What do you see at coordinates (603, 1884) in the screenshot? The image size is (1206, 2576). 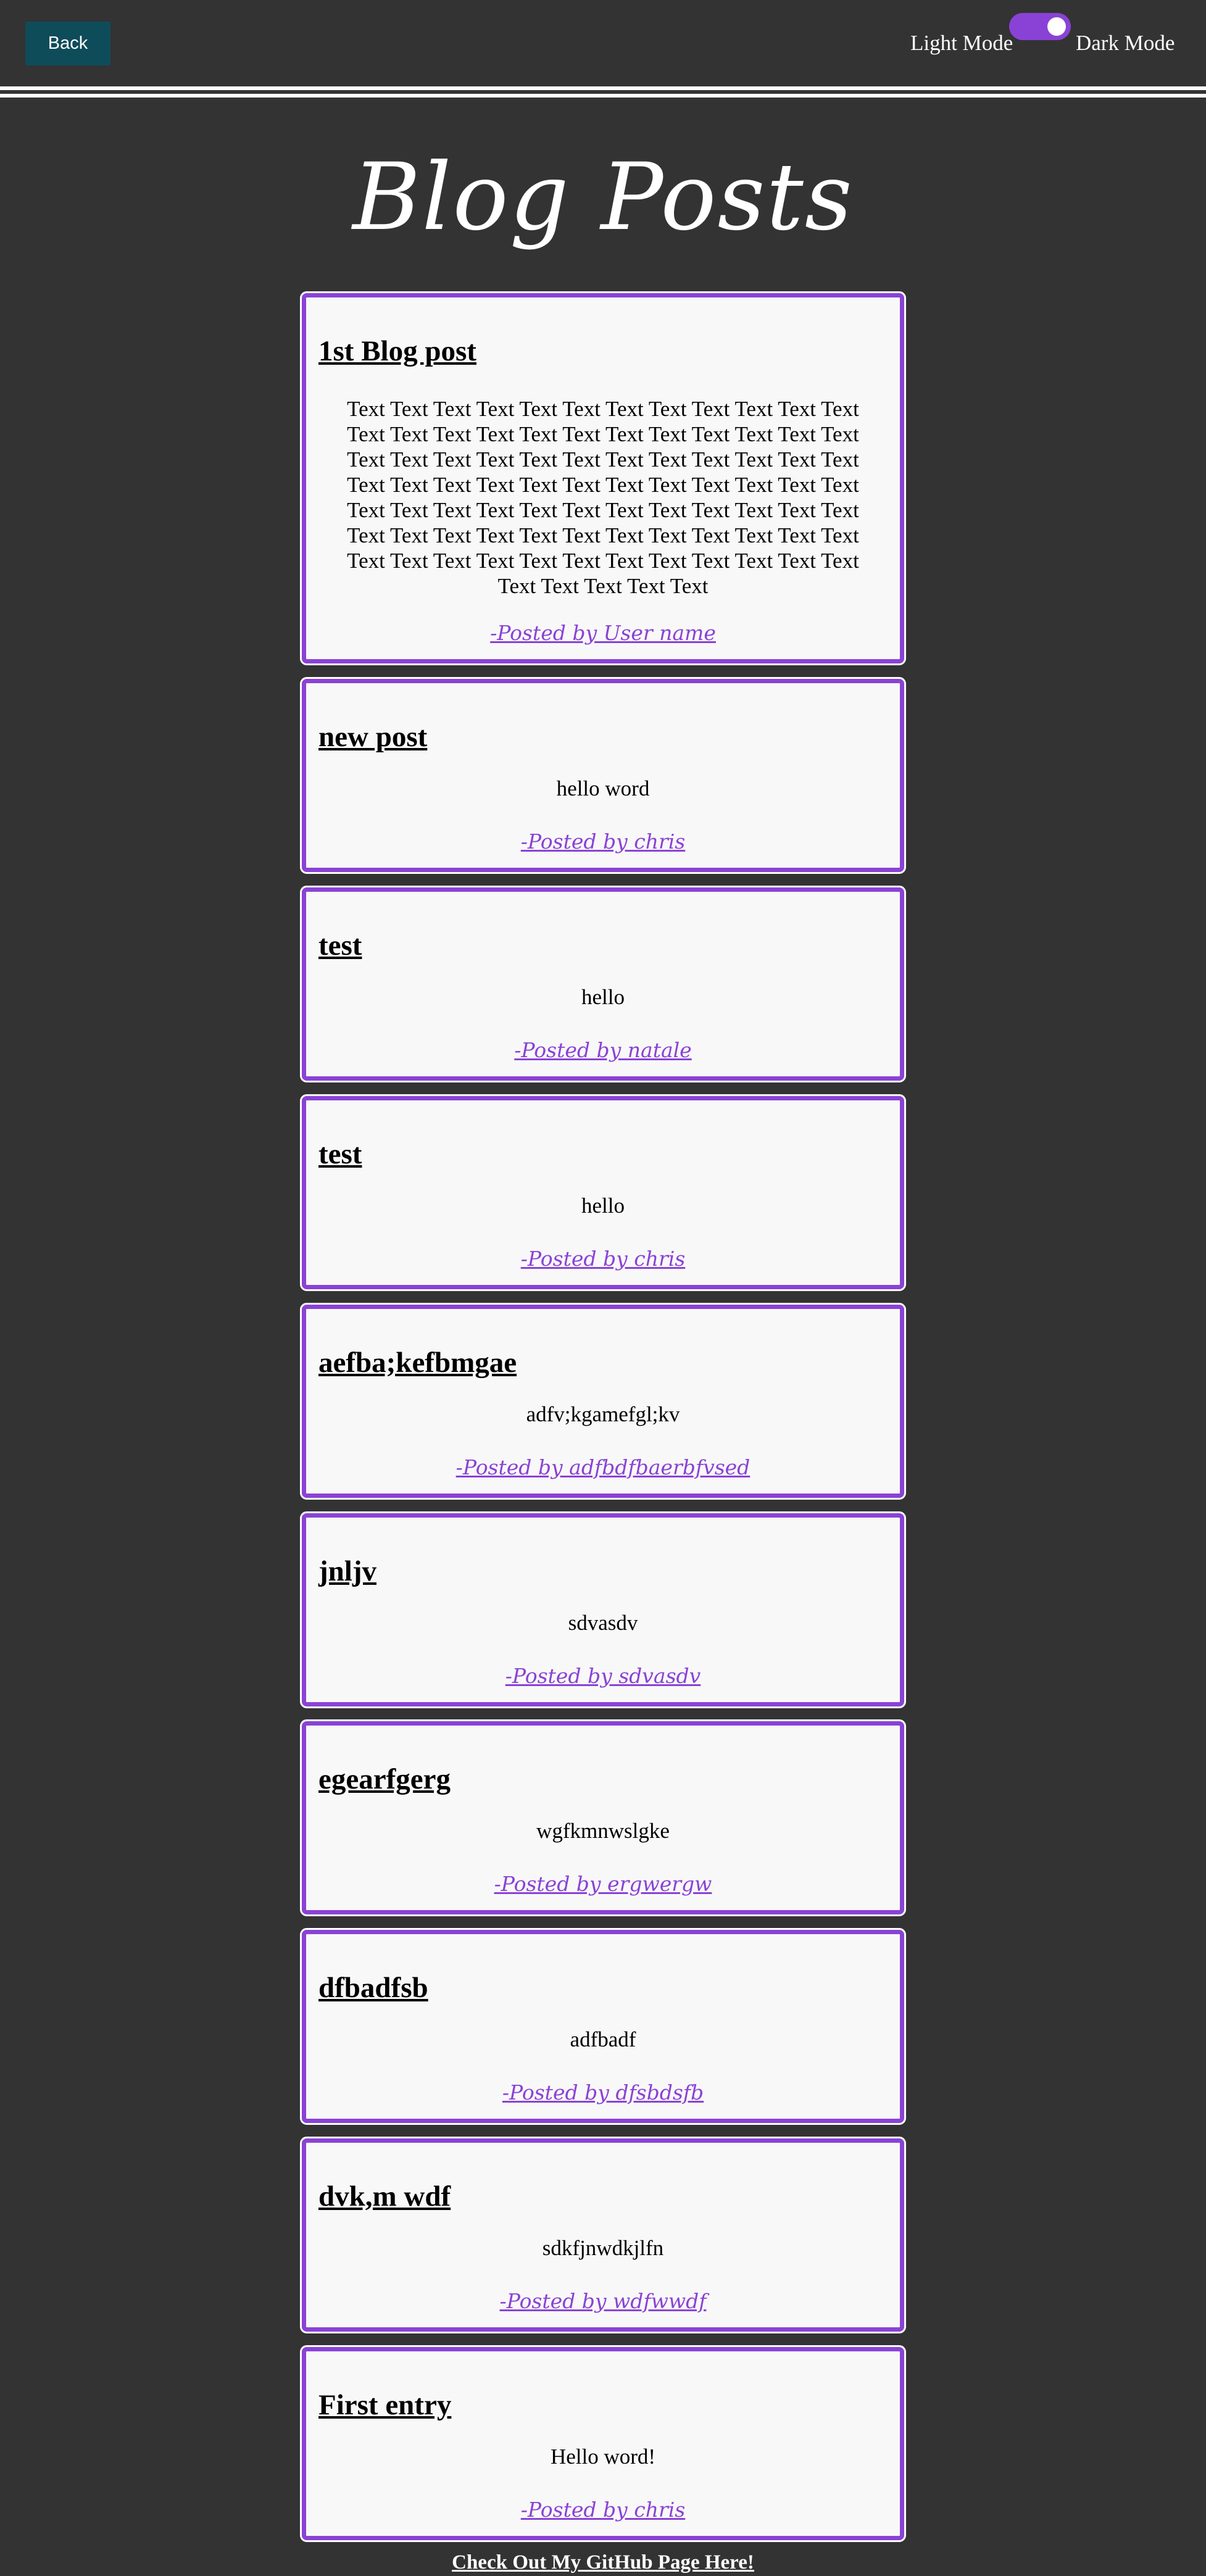 I see `post-author-link: -Posted by ergwergw` at bounding box center [603, 1884].